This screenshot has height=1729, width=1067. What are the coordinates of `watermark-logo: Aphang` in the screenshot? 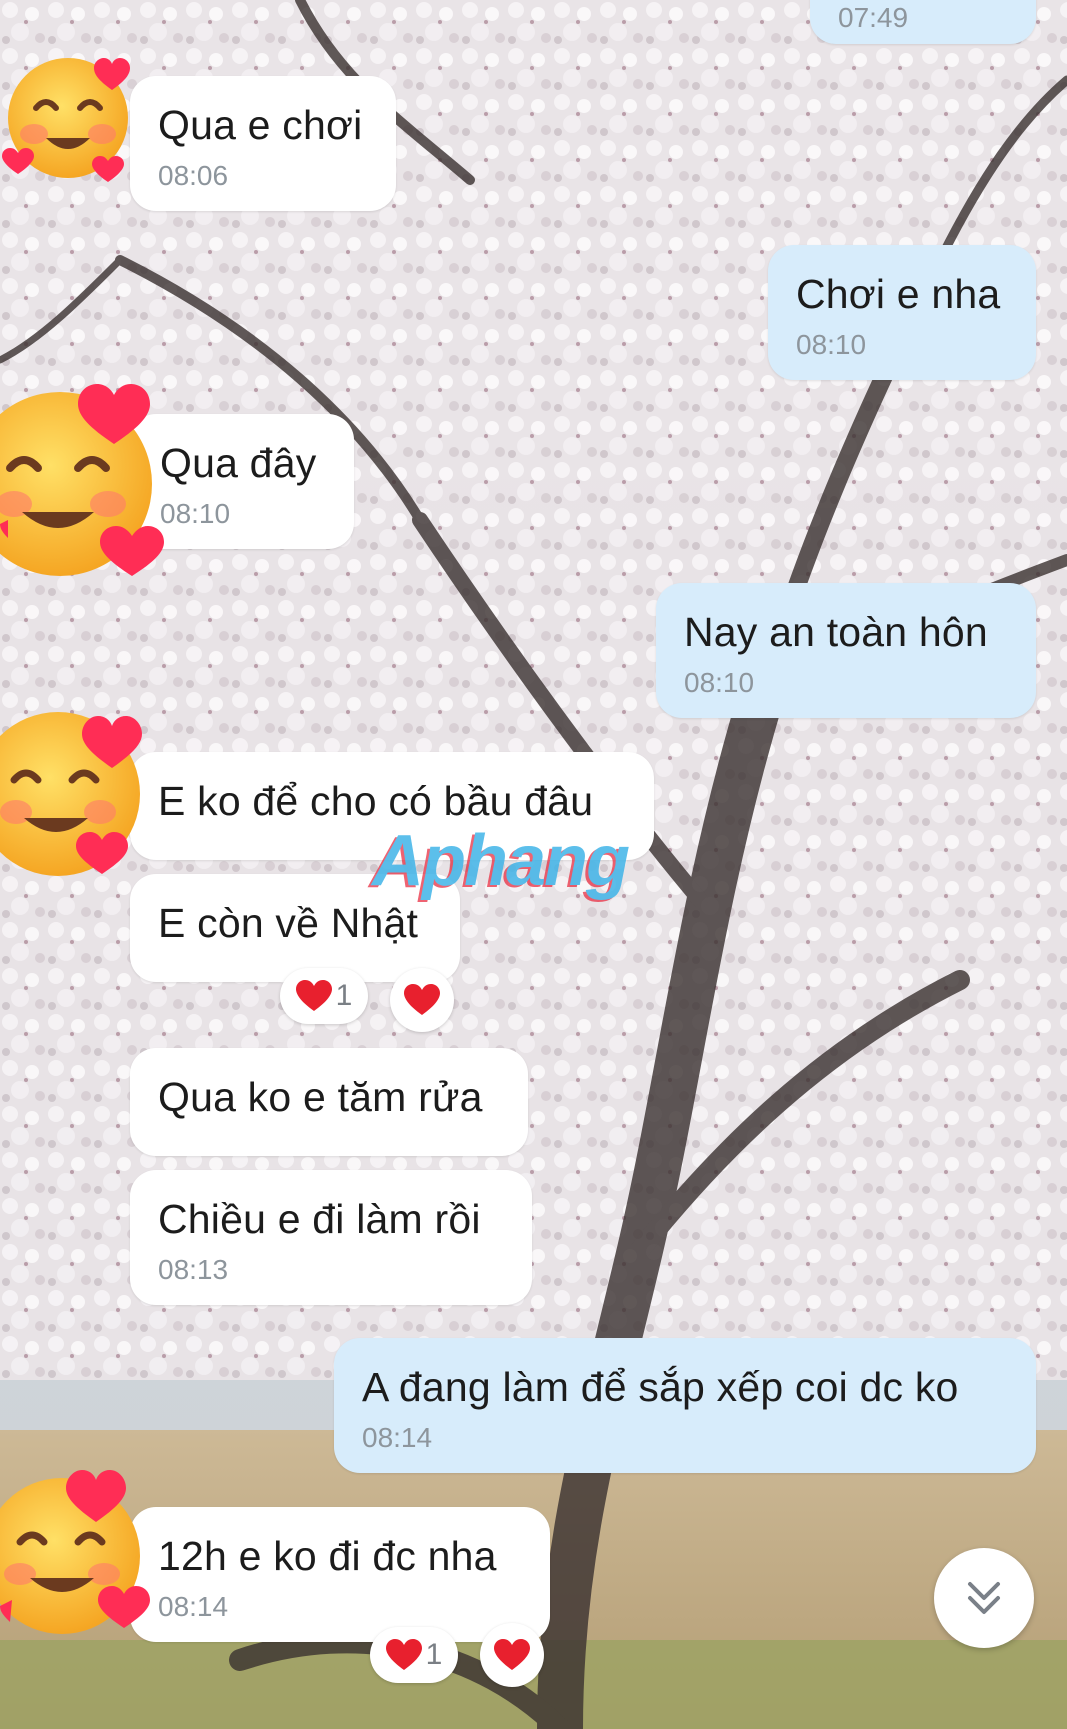 It's located at (501, 861).